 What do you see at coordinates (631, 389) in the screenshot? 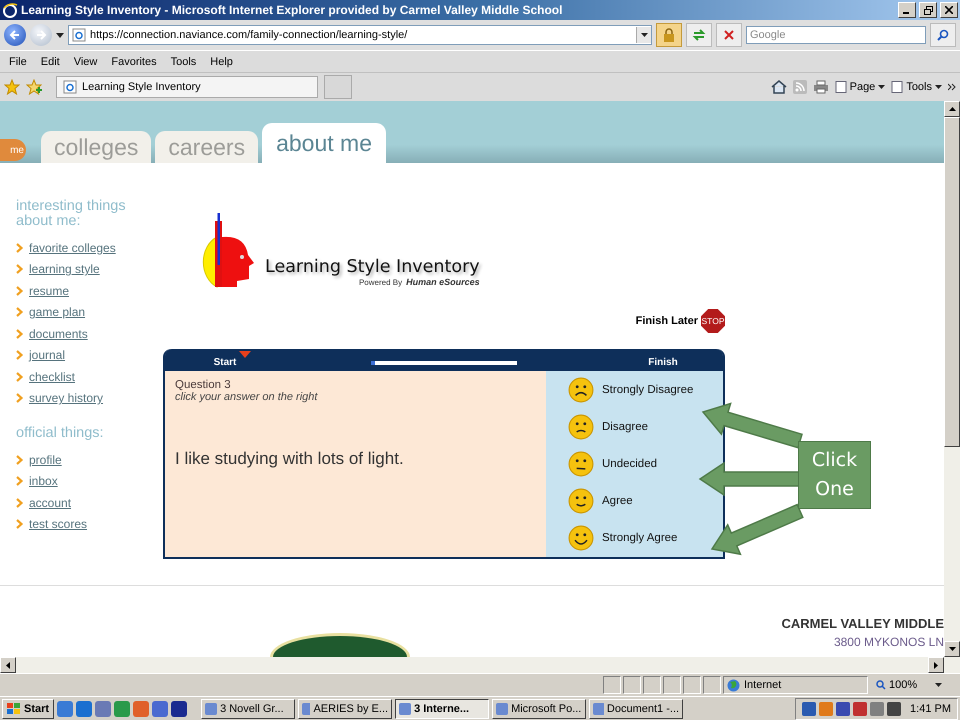
I see `answer-option: Strongly Disagree` at bounding box center [631, 389].